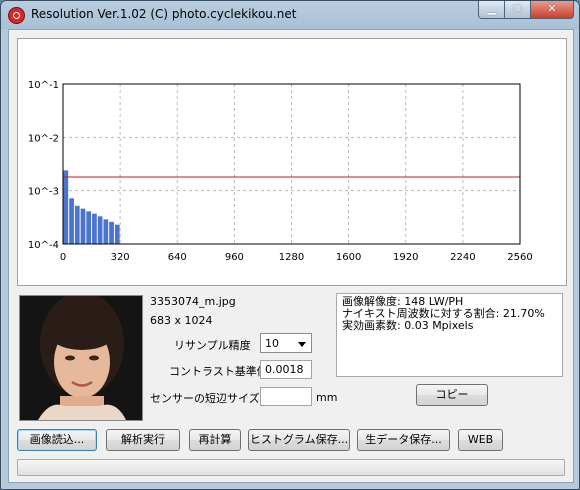  I want to click on portrait-thumbnail-image, so click(81, 358).